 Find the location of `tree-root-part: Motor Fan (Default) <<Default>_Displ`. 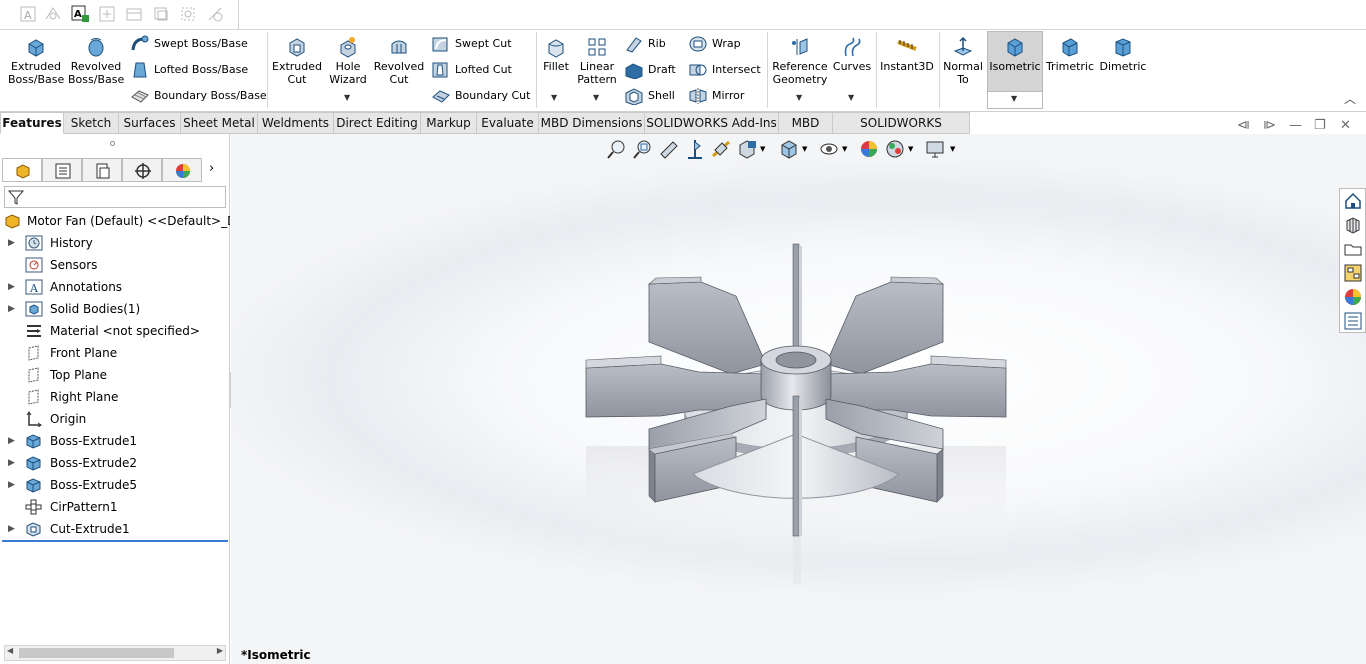

tree-root-part: Motor Fan (Default) <<Default>_Displ is located at coordinates (115, 221).